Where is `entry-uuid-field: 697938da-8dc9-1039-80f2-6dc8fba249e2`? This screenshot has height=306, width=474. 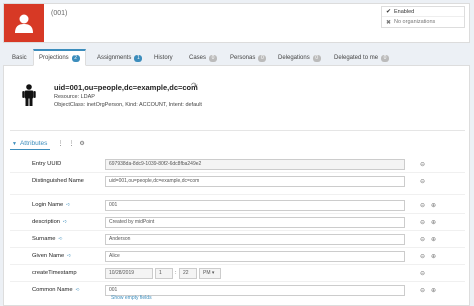 entry-uuid-field: 697938da-8dc9-1039-80f2-6dc8fba249e2 is located at coordinates (255, 164).